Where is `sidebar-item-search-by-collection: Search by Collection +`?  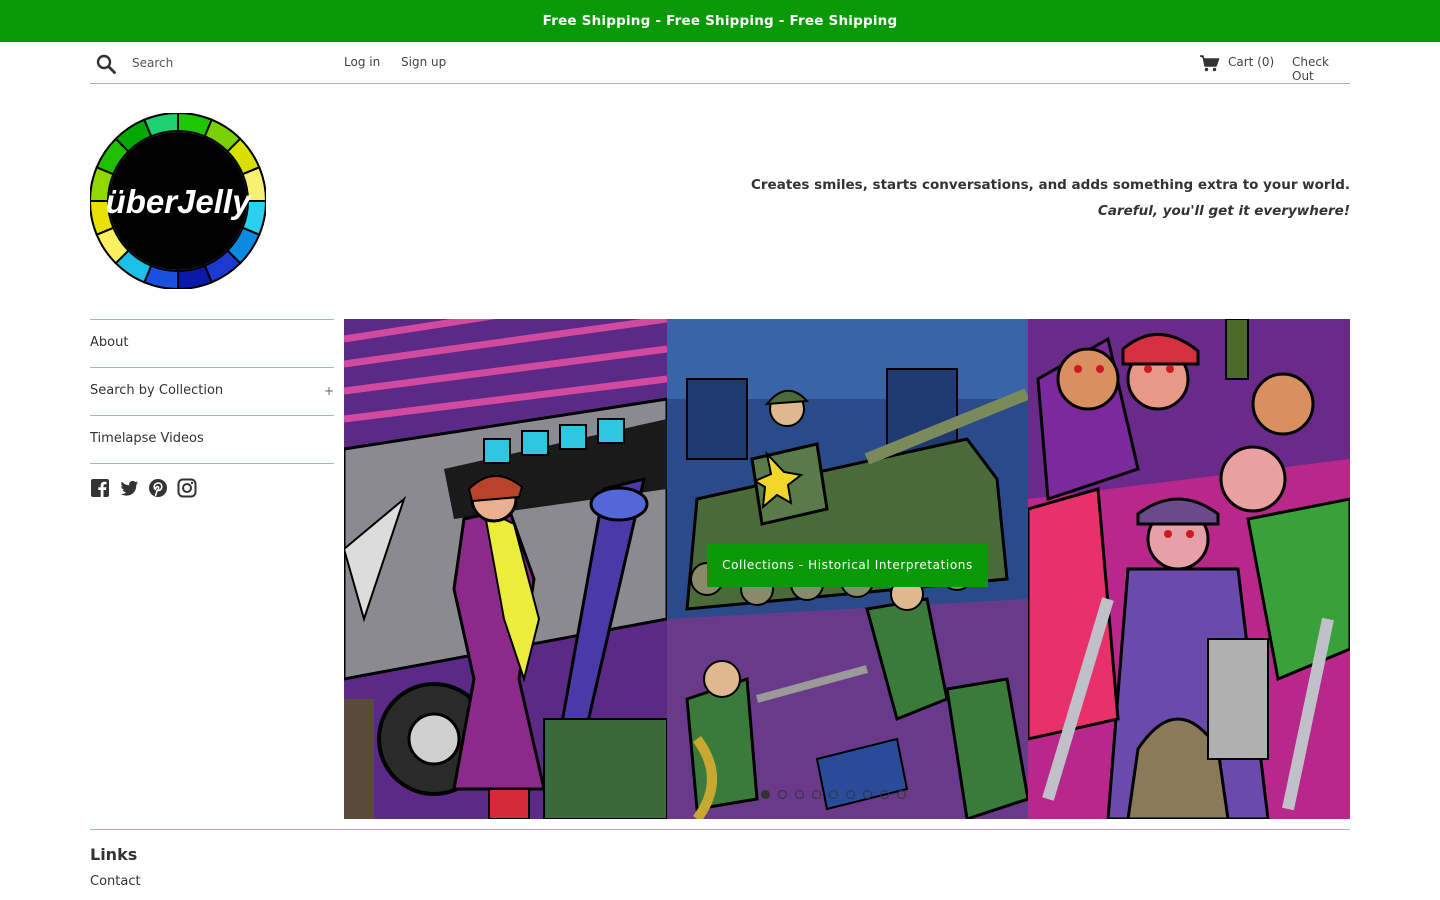 sidebar-item-search-by-collection: Search by Collection + is located at coordinates (212, 392).